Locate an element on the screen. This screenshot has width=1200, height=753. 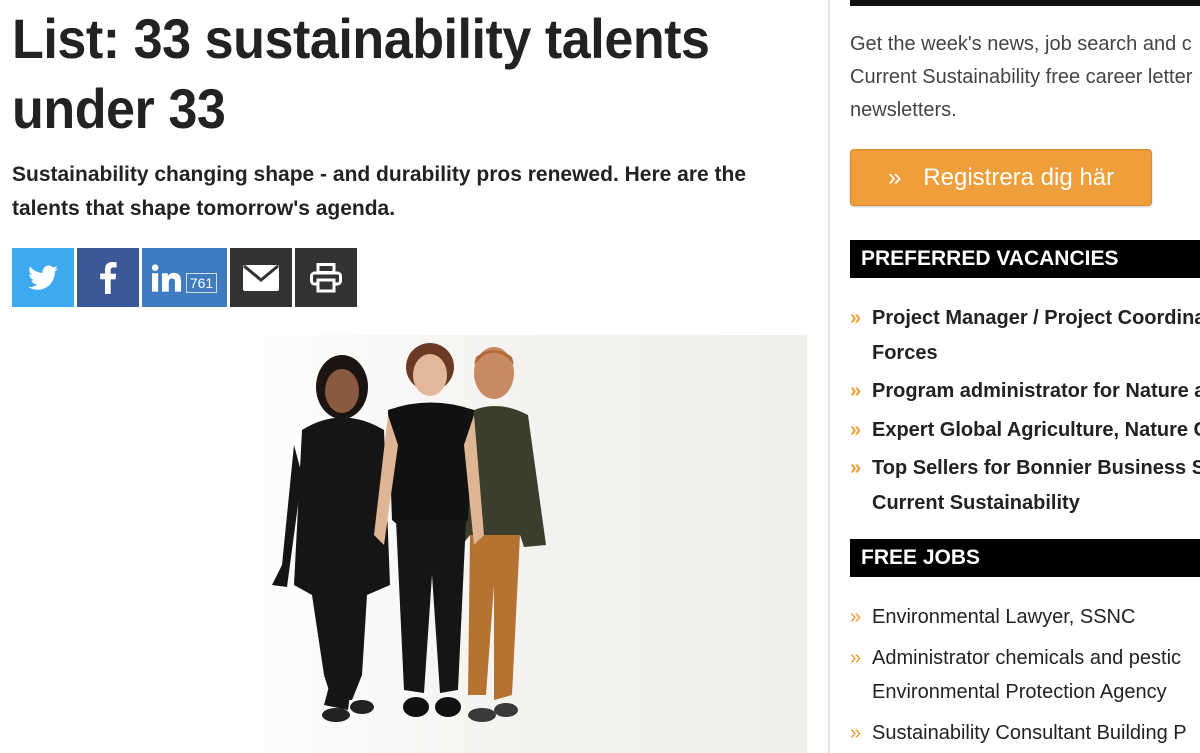
register-button: » Registrera dig här is located at coordinates (1001, 177).